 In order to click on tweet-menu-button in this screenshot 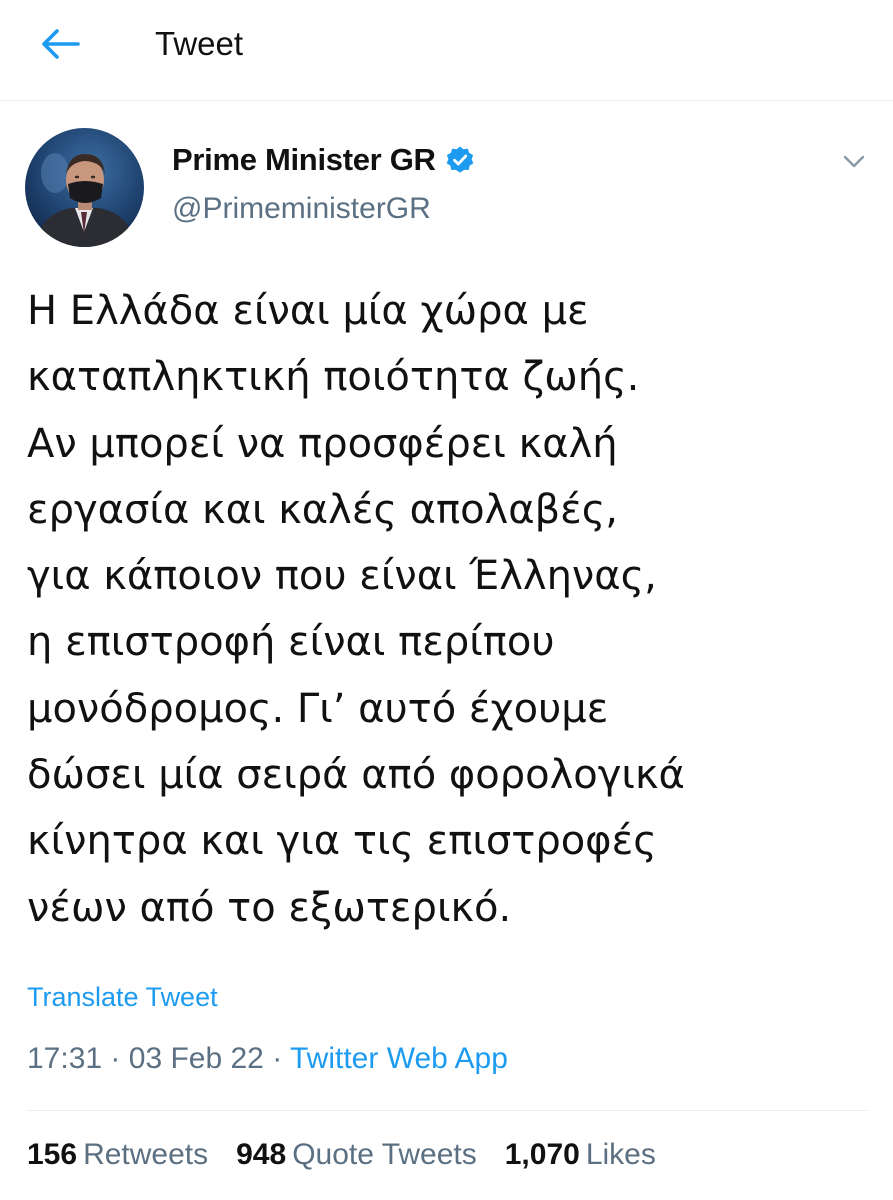, I will do `click(854, 162)`.